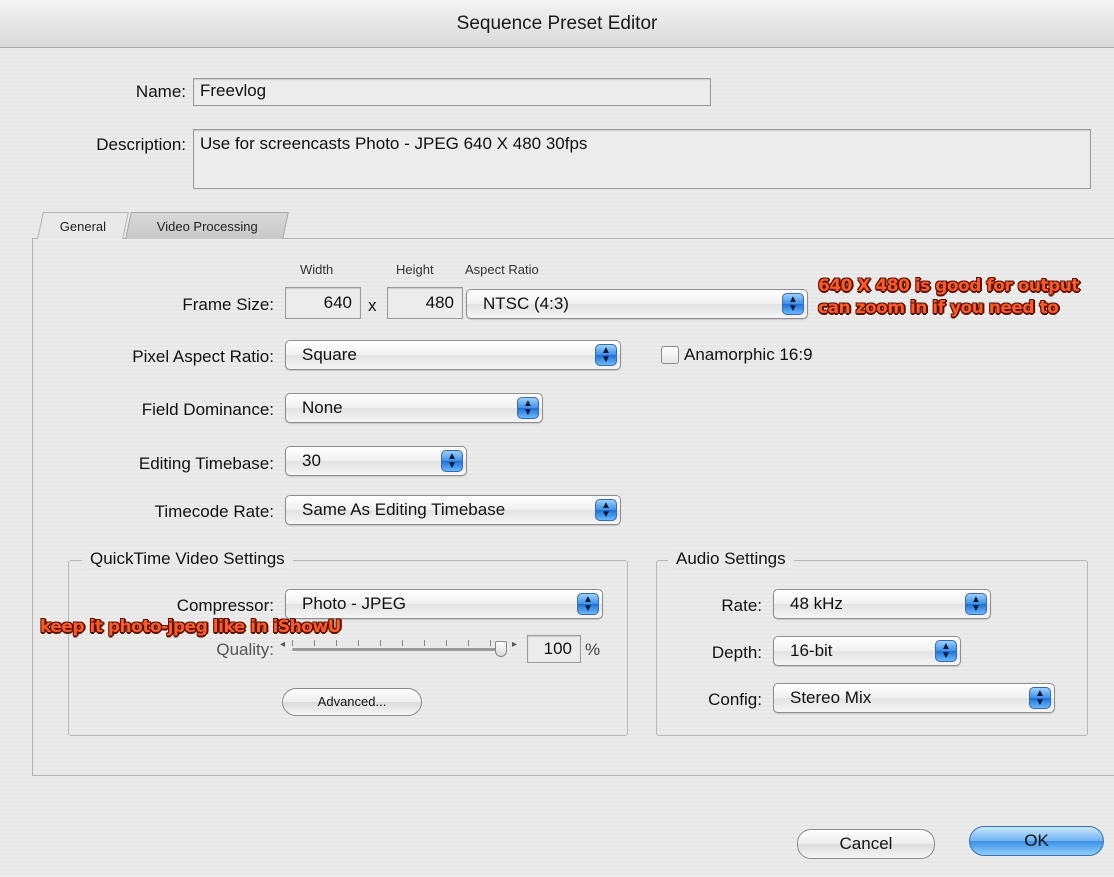 Image resolution: width=1114 pixels, height=877 pixels. Describe the element at coordinates (831, 697) in the screenshot. I see `config-value: Stereo Mix` at that location.